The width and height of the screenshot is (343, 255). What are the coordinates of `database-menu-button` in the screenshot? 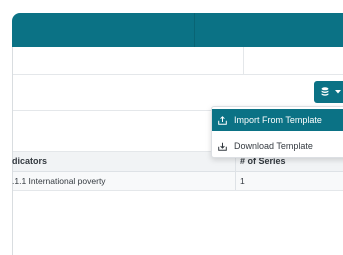 It's located at (328, 92).